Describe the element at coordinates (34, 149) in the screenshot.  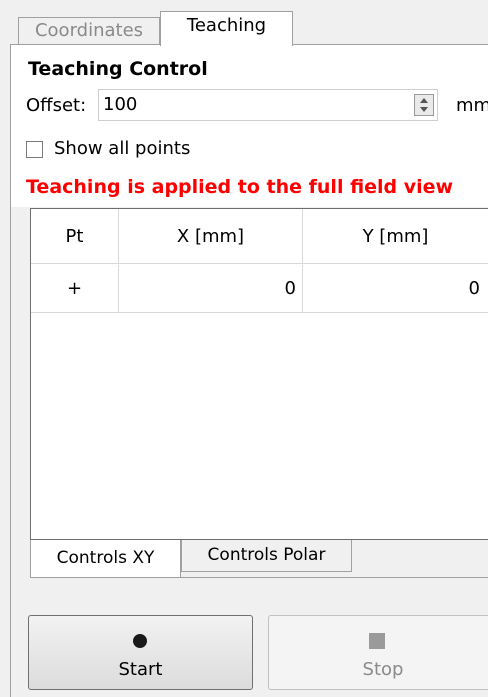
I see `show-all-points-checkbox` at that location.